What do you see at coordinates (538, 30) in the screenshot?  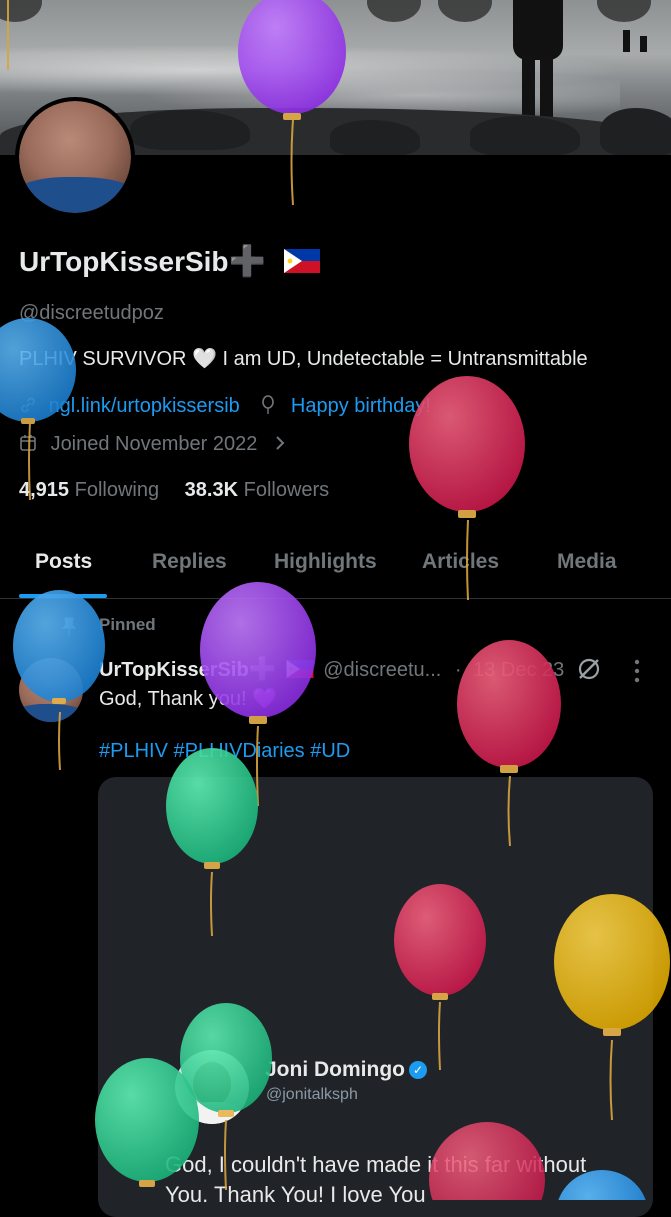 I see `banner-person` at bounding box center [538, 30].